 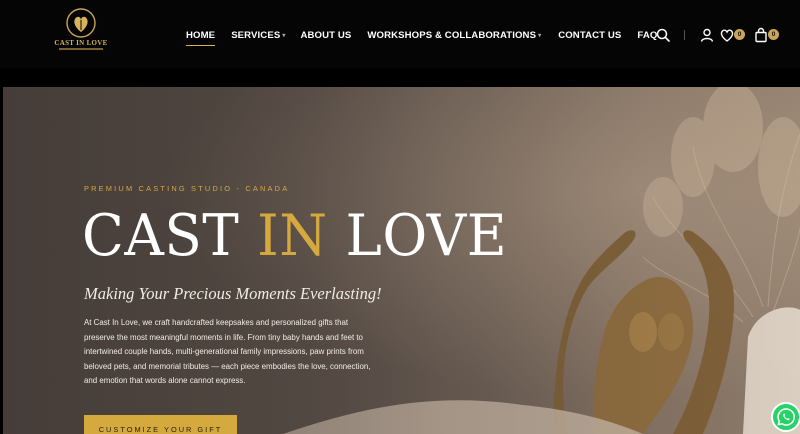 I want to click on wishlist-count-badge: 0, so click(x=739, y=34).